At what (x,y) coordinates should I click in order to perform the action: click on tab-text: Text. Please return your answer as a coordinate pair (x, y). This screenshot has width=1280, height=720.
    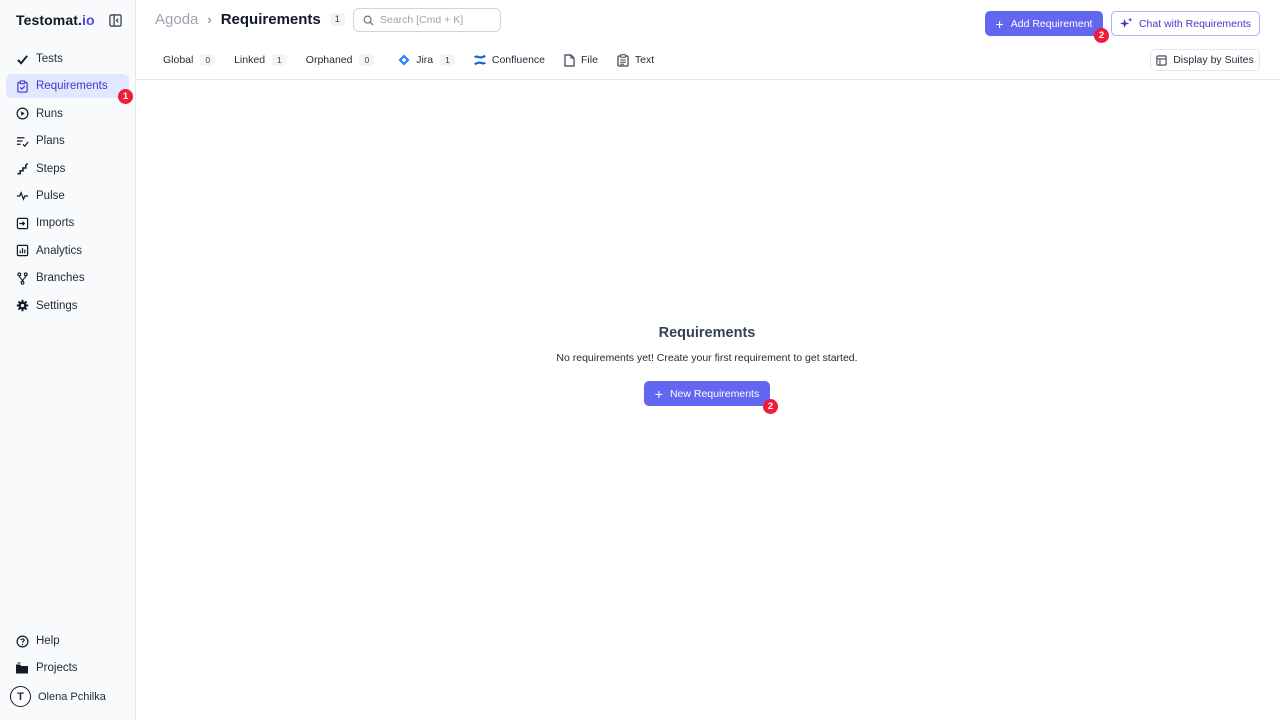
    Looking at the image, I should click on (636, 60).